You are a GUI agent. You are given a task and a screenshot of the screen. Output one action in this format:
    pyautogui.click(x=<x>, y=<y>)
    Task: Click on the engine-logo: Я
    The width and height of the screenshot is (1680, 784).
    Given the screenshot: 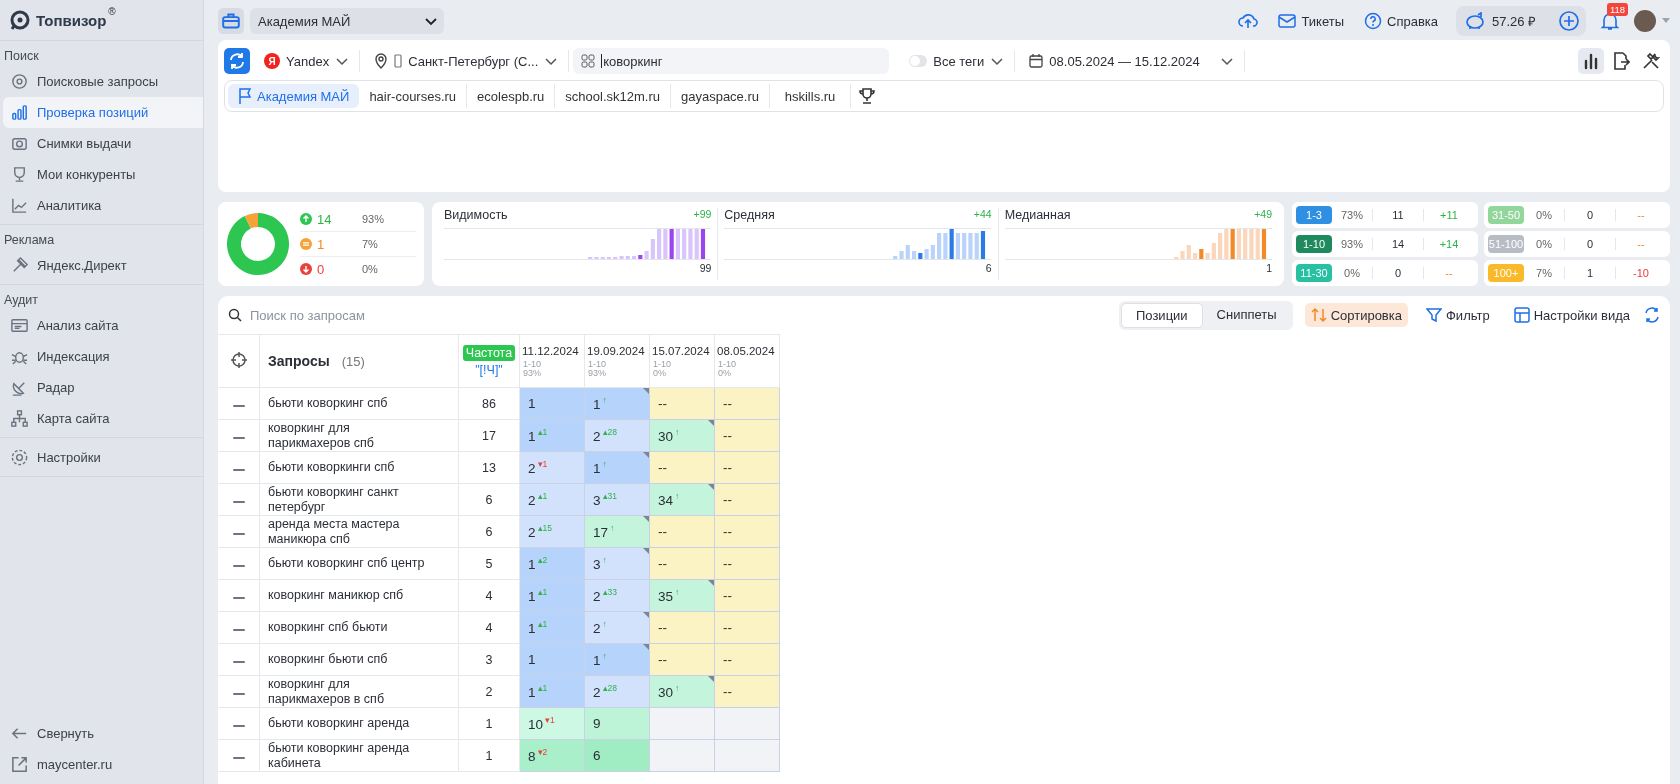 What is the action you would take?
    pyautogui.click(x=272, y=61)
    